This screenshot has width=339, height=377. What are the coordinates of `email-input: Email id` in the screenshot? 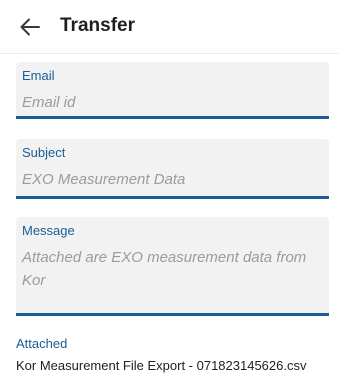 It's located at (171, 102).